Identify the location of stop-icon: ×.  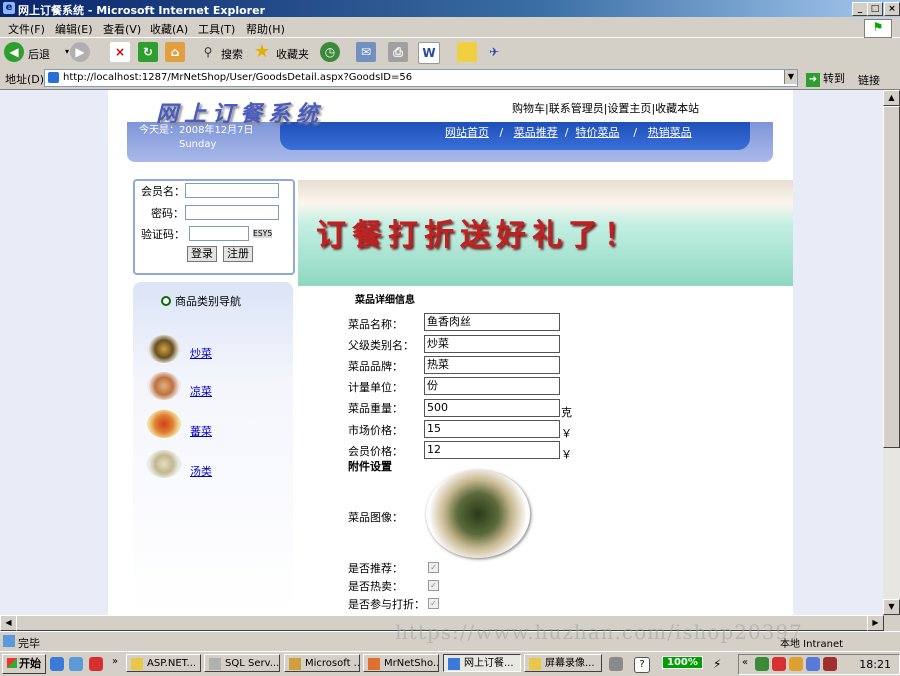
(120, 52).